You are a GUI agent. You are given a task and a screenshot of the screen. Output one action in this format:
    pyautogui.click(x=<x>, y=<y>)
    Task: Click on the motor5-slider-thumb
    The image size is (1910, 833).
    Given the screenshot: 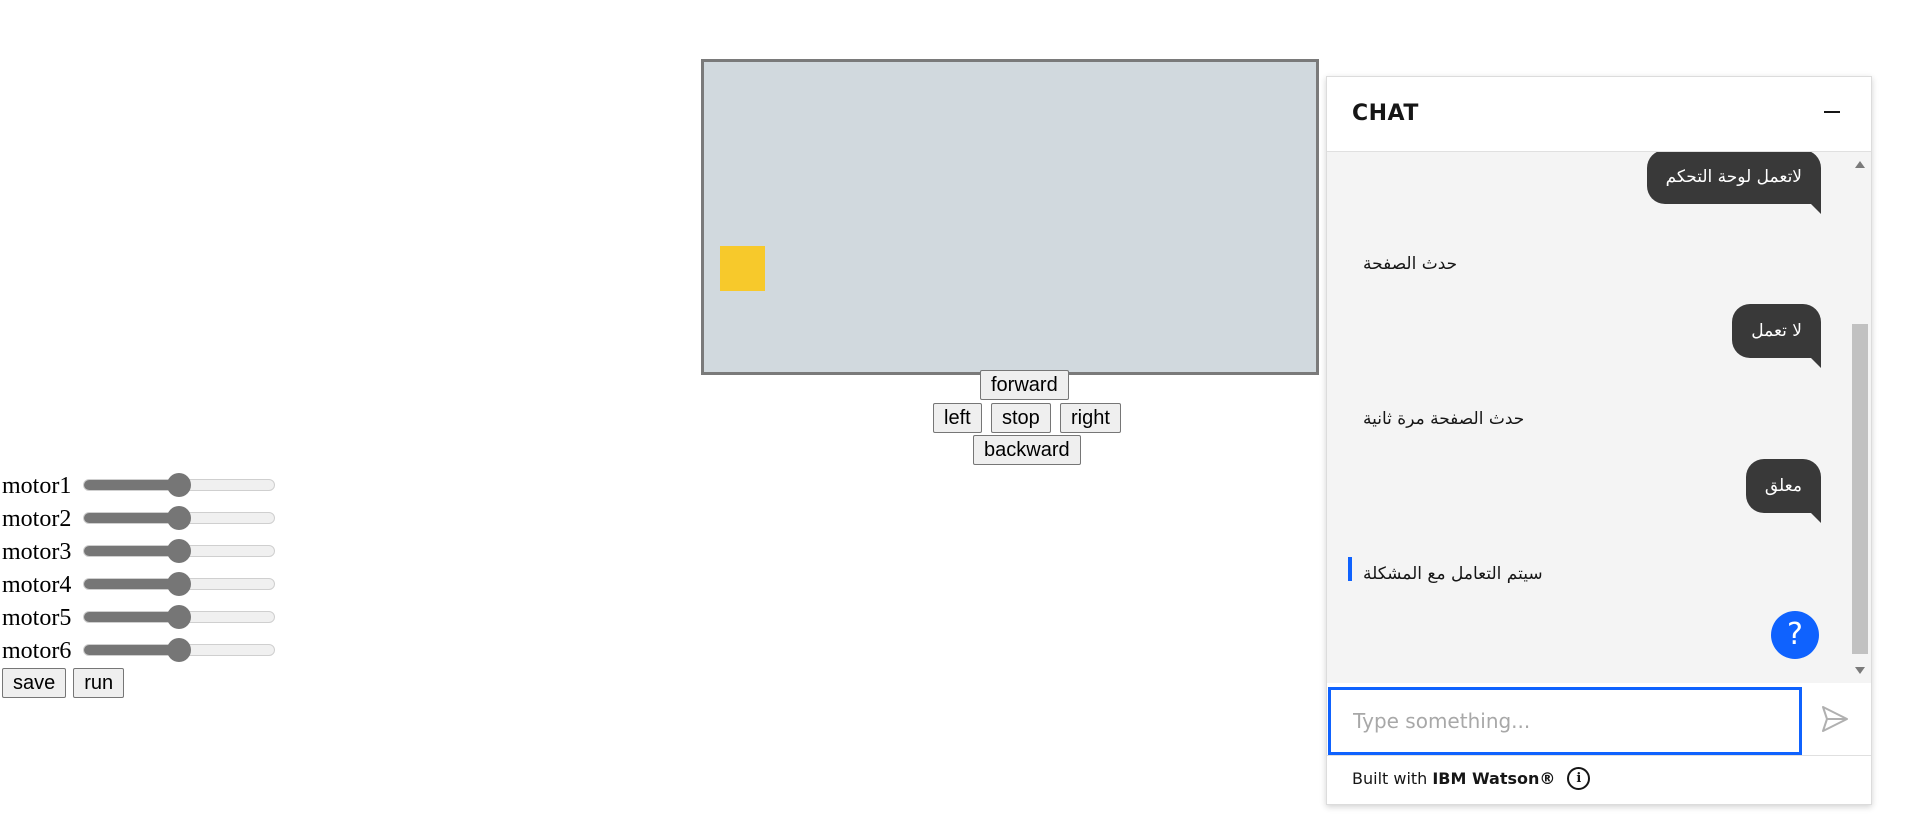 What is the action you would take?
    pyautogui.click(x=179, y=617)
    